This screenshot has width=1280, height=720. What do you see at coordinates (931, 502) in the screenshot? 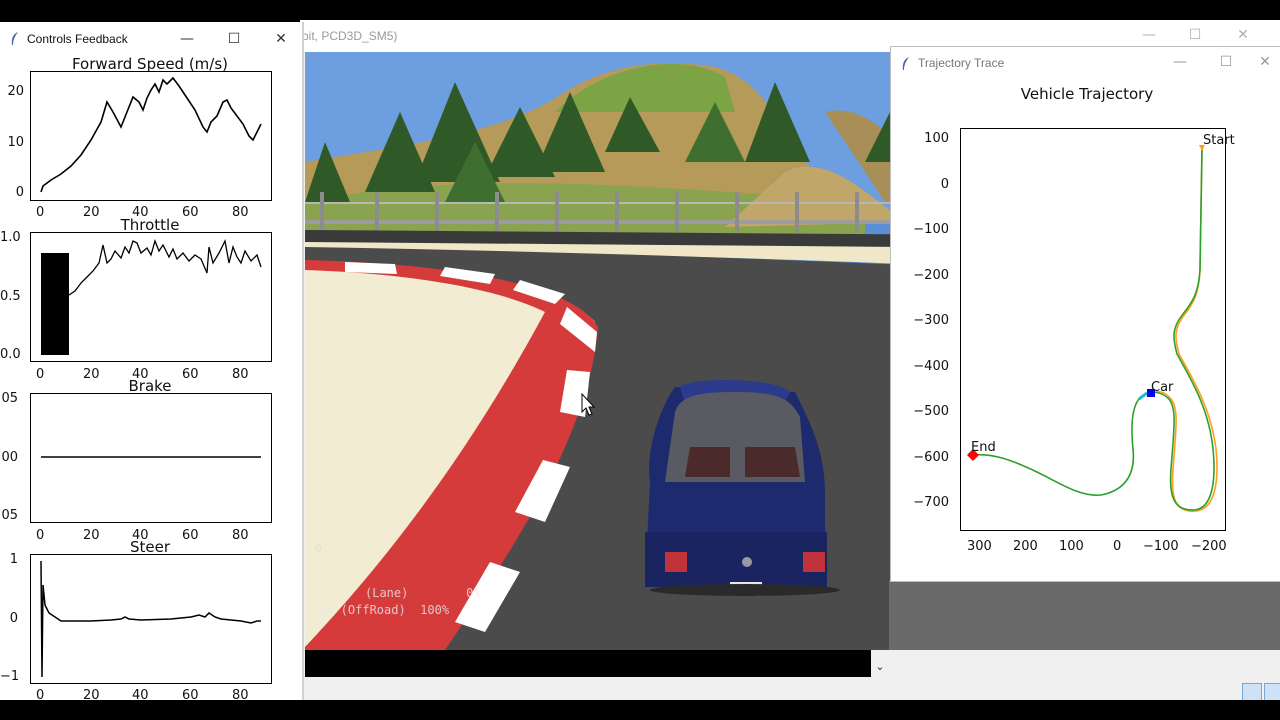
I see `trajectory-ytick: −700` at bounding box center [931, 502].